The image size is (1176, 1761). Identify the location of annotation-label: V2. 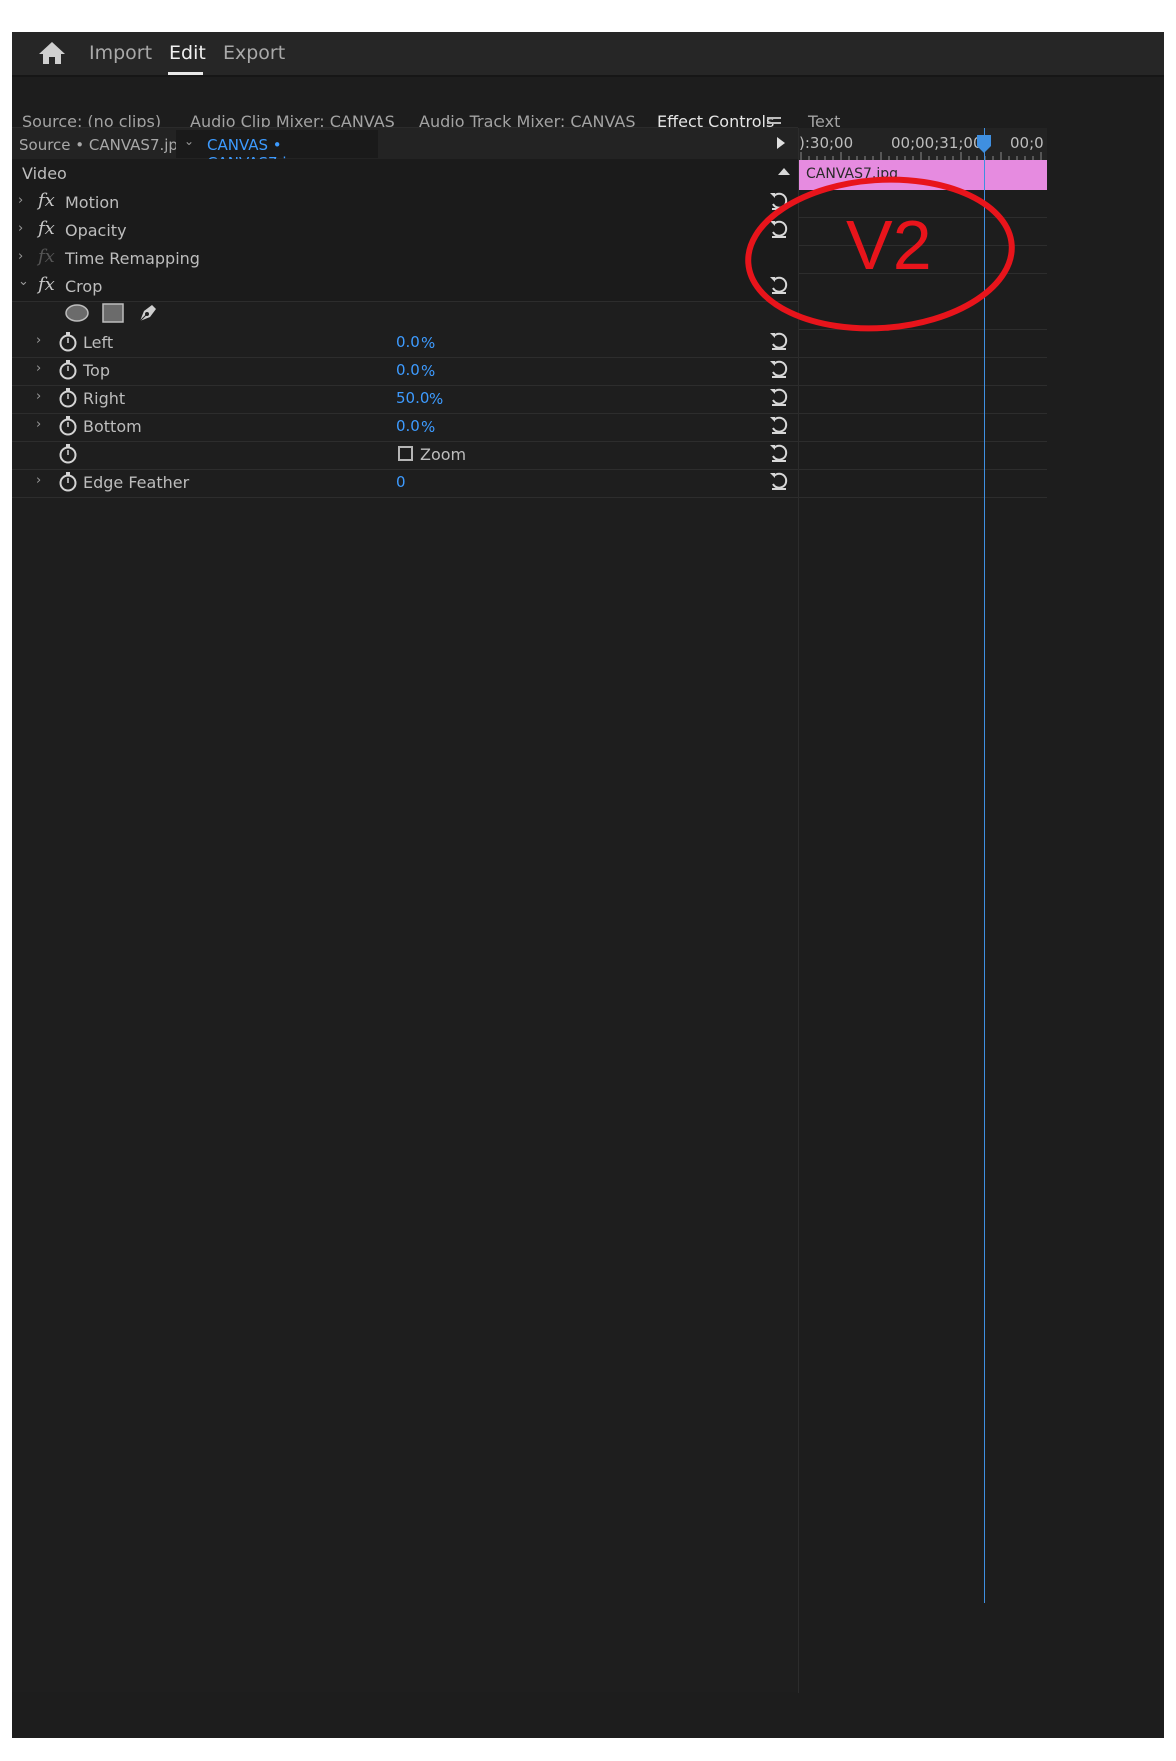
(889, 245).